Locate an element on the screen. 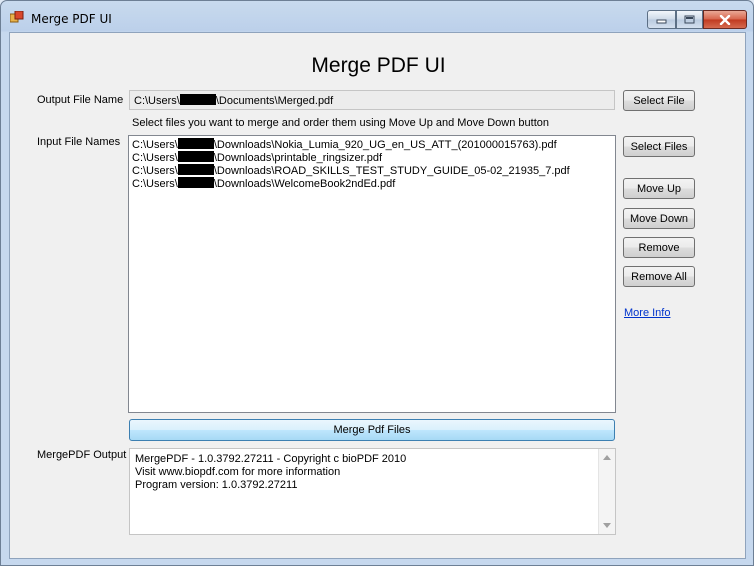 Image resolution: width=754 pixels, height=566 pixels. scroll-up-icon is located at coordinates (607, 457).